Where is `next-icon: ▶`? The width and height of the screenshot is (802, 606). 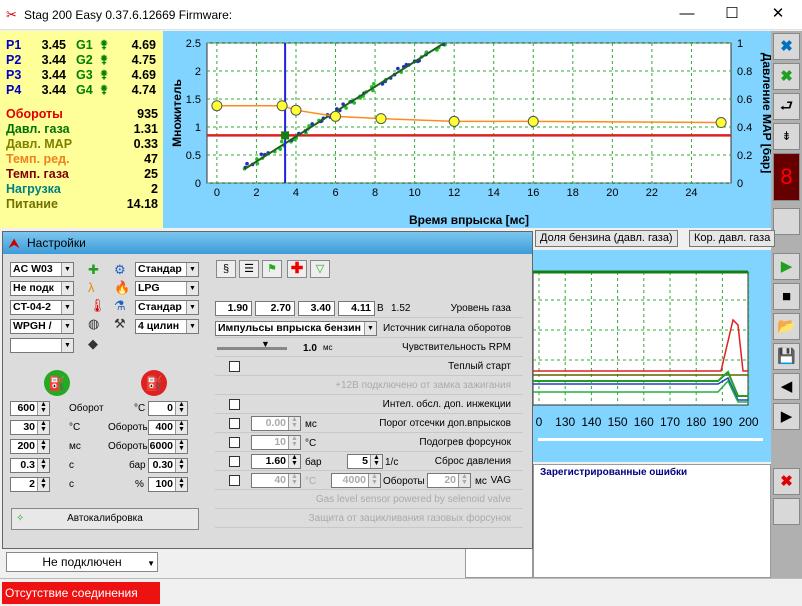
next-icon: ▶ is located at coordinates (786, 416).